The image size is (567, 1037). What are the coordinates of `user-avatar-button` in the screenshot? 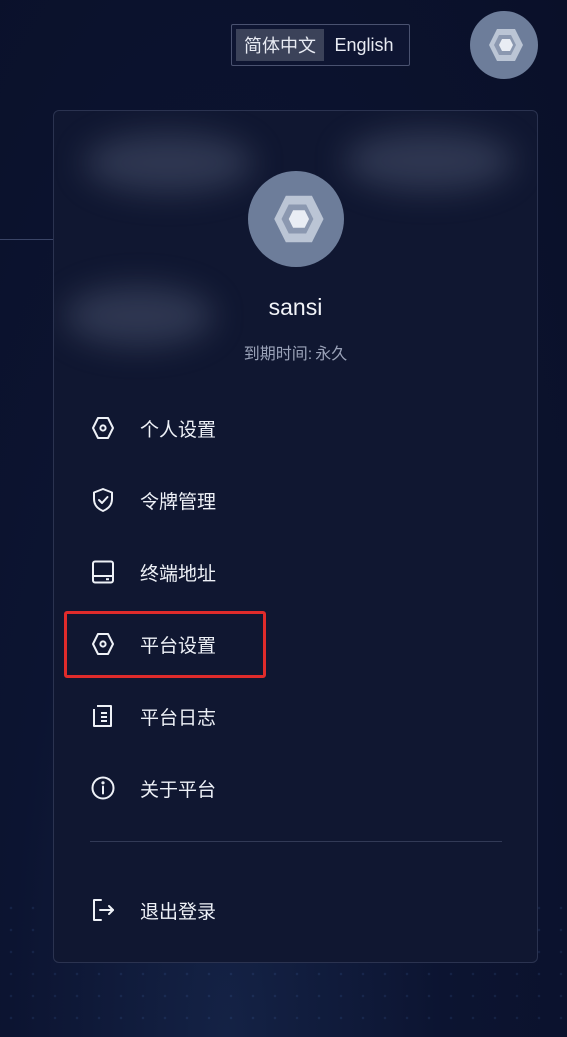 It's located at (504, 45).